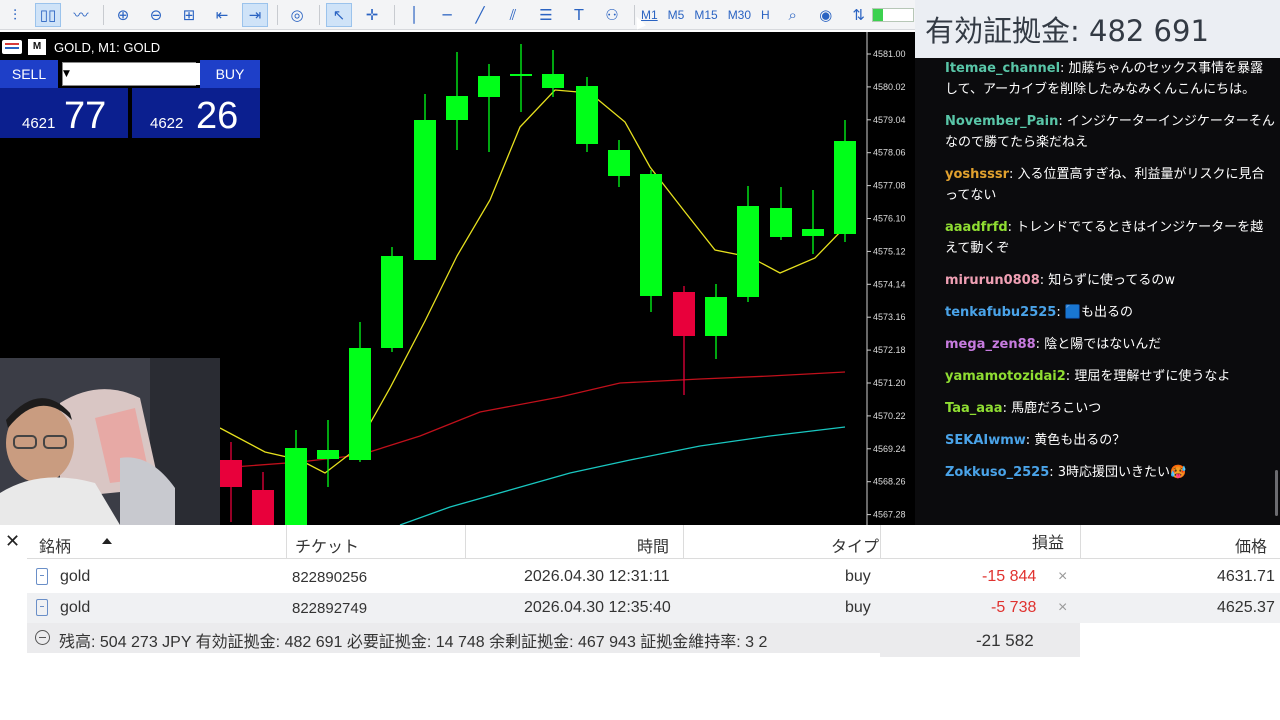  I want to click on price-tick-label: 4578.06, so click(889, 153).